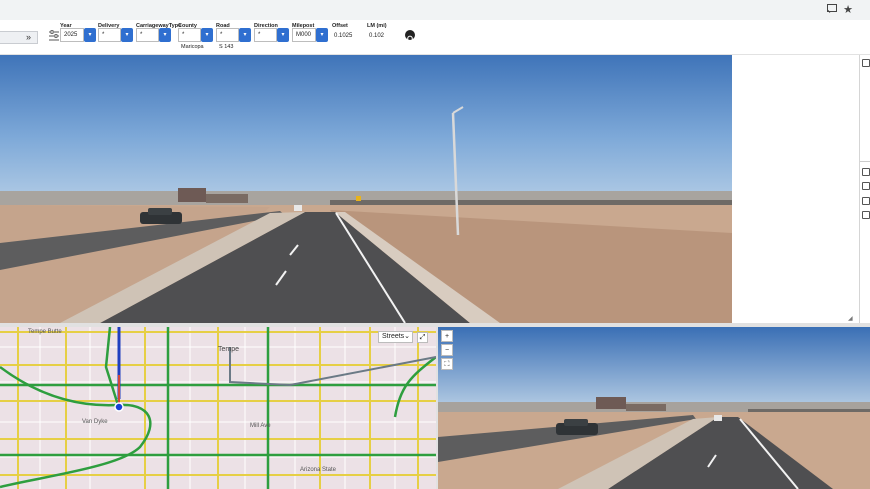 The image size is (870, 489). Describe the element at coordinates (54, 36) in the screenshot. I see `filter-icon` at that location.